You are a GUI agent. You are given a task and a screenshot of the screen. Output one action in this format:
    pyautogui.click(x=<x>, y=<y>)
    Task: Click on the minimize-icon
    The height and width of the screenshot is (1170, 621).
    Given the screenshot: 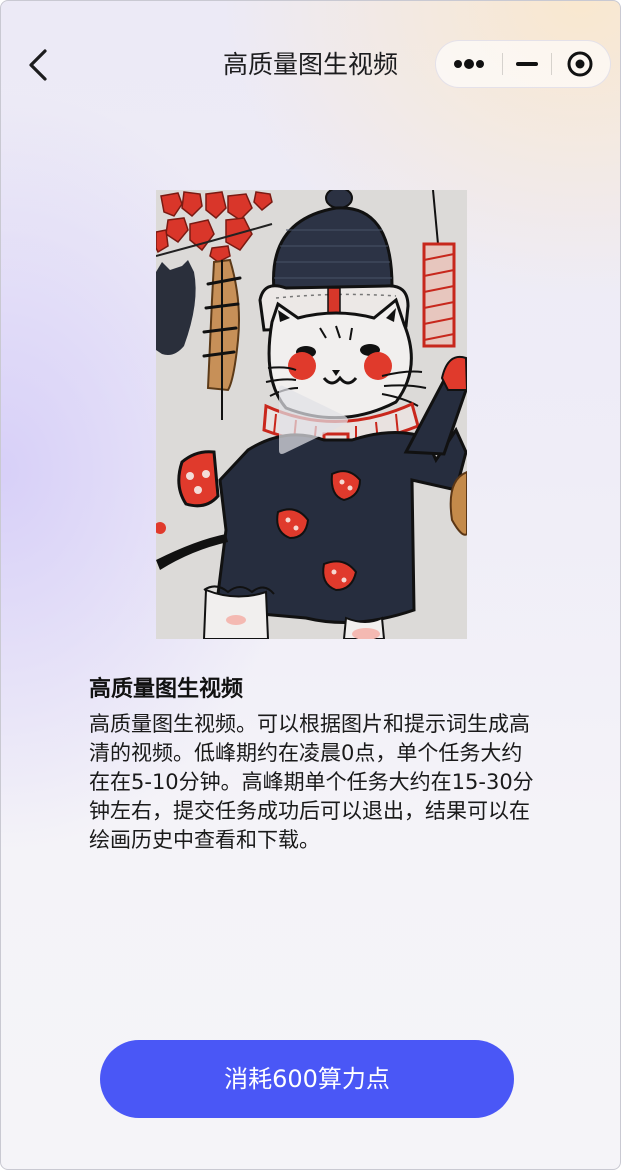 What is the action you would take?
    pyautogui.click(x=527, y=64)
    